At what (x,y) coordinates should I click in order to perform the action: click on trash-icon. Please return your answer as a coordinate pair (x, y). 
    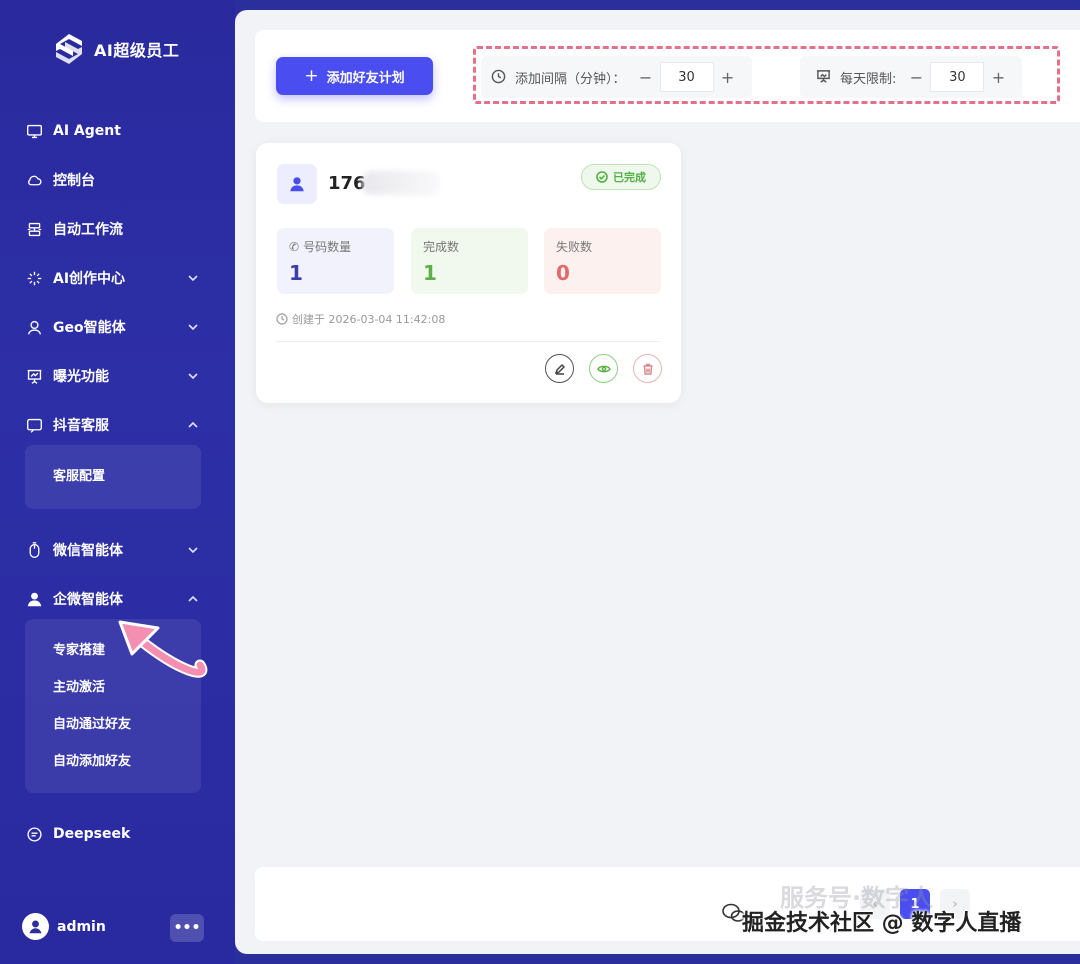
    Looking at the image, I should click on (647, 369).